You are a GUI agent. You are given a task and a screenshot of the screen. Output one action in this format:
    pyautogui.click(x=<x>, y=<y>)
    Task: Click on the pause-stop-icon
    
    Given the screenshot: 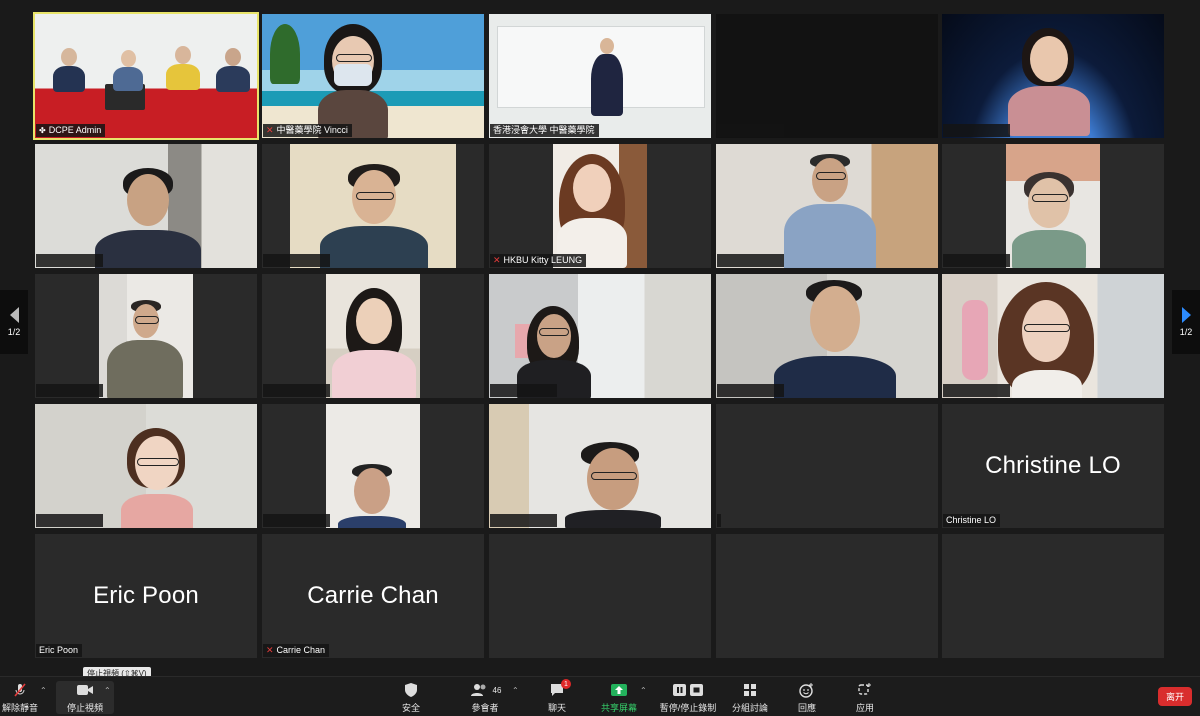 What is the action you would take?
    pyautogui.click(x=688, y=690)
    